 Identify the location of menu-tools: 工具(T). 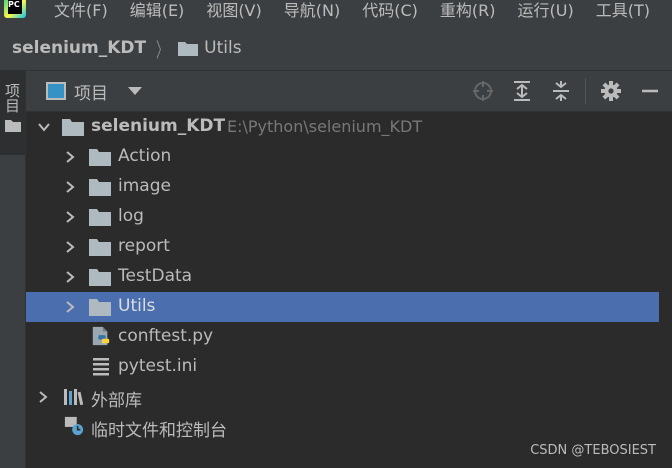
(623, 10).